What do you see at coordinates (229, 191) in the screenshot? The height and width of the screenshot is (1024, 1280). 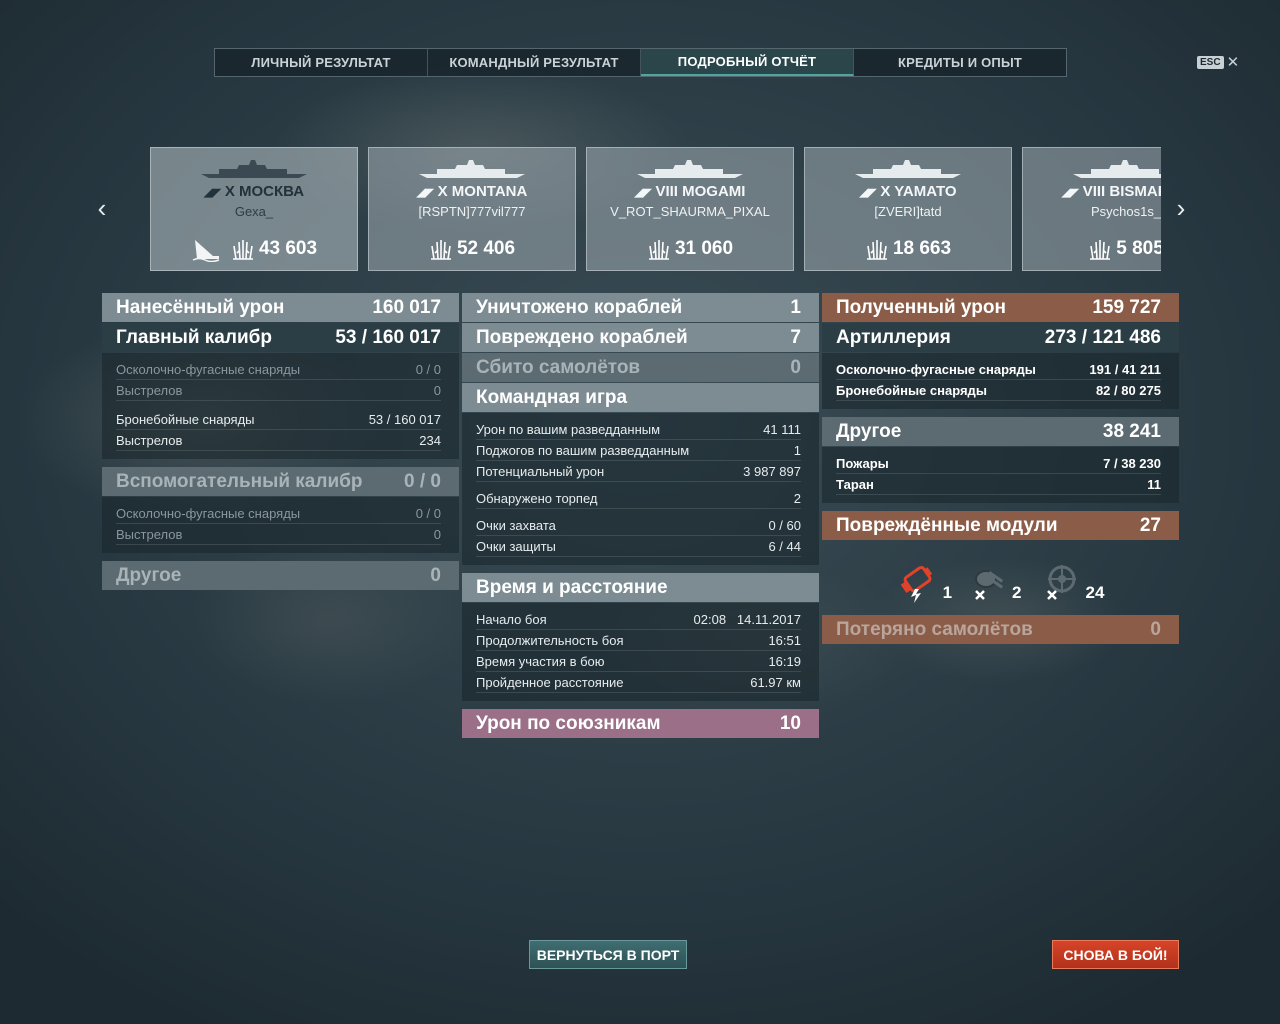 I see `ship-tier: X` at bounding box center [229, 191].